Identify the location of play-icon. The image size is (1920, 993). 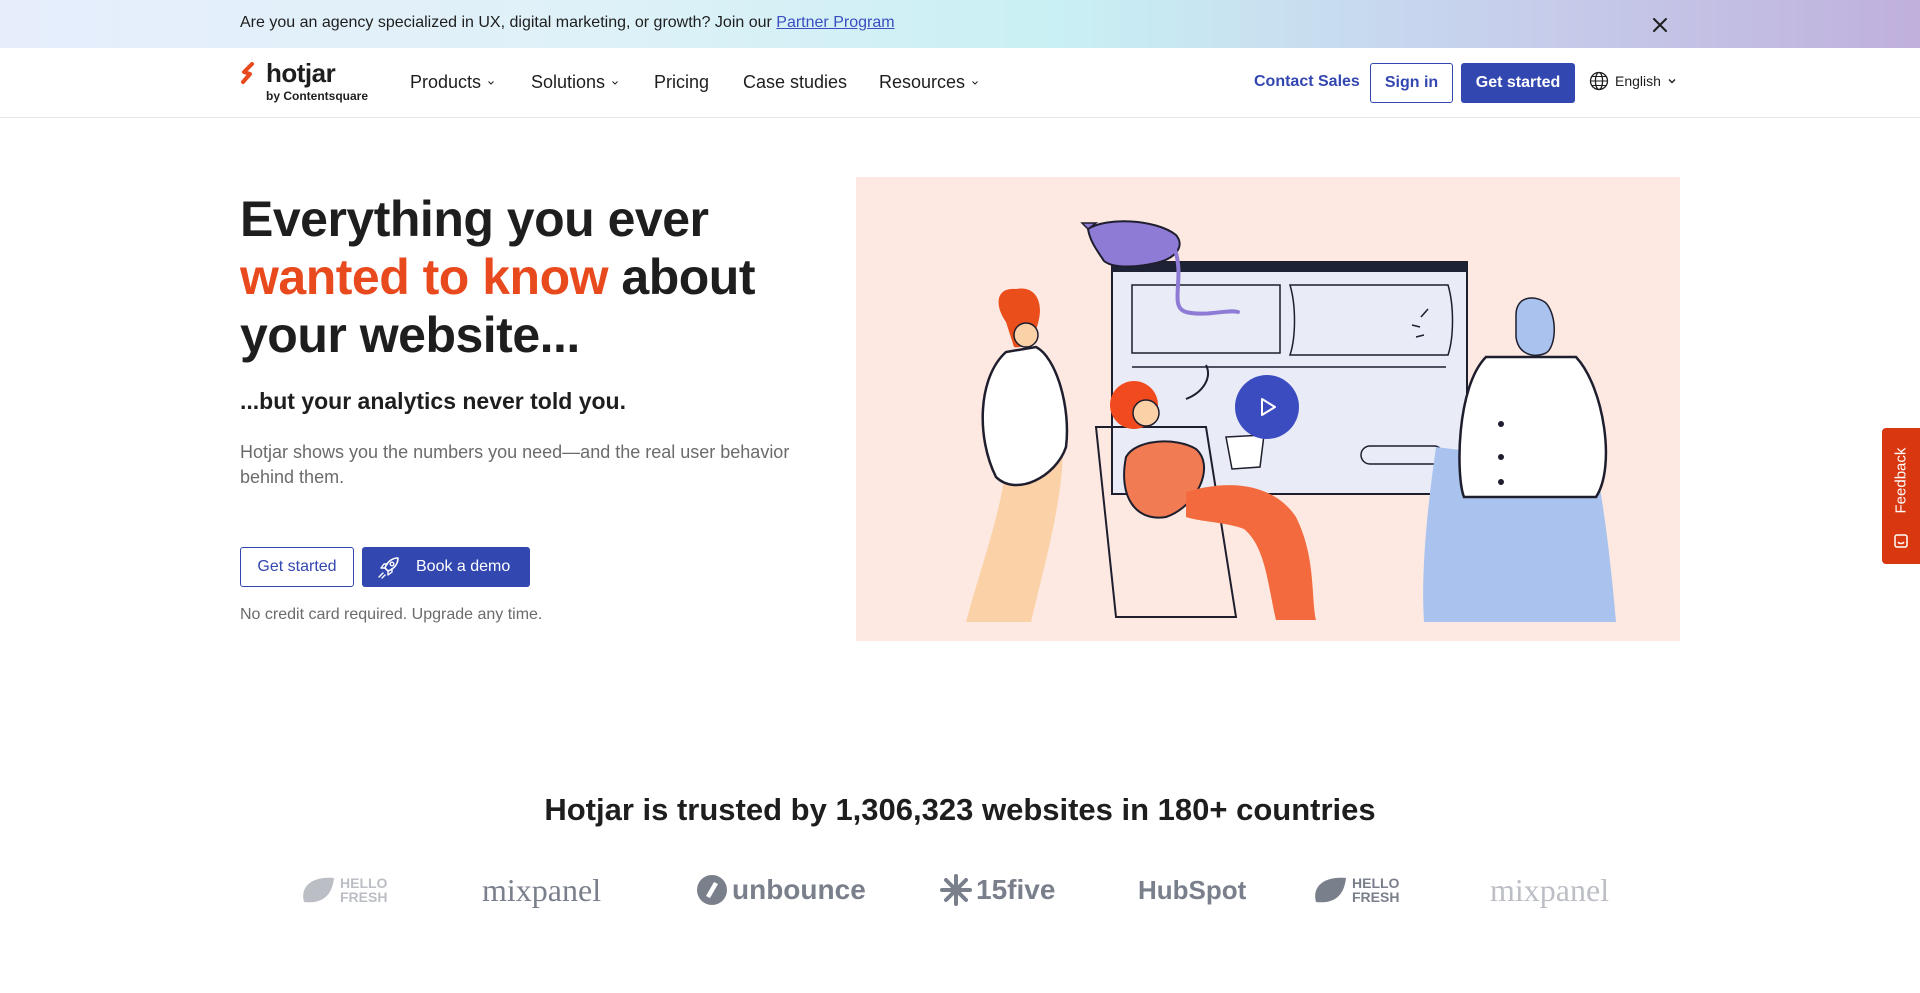
(1268, 407).